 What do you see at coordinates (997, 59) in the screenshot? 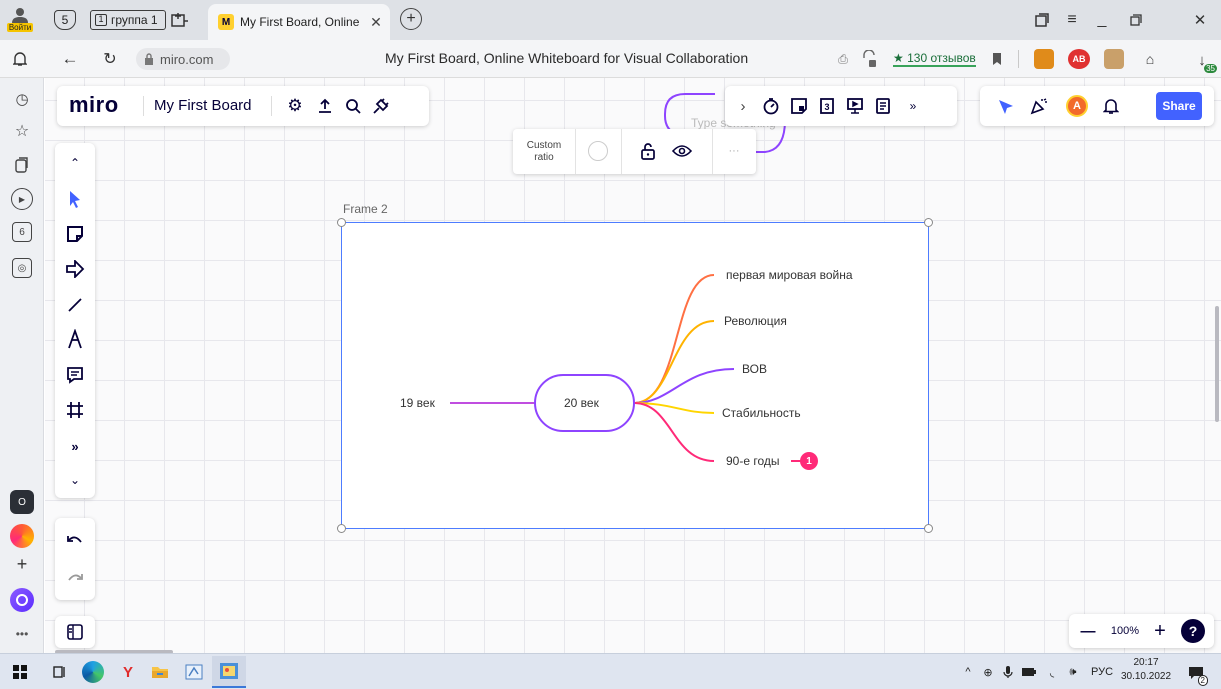
I see `bookmark-icon` at bounding box center [997, 59].